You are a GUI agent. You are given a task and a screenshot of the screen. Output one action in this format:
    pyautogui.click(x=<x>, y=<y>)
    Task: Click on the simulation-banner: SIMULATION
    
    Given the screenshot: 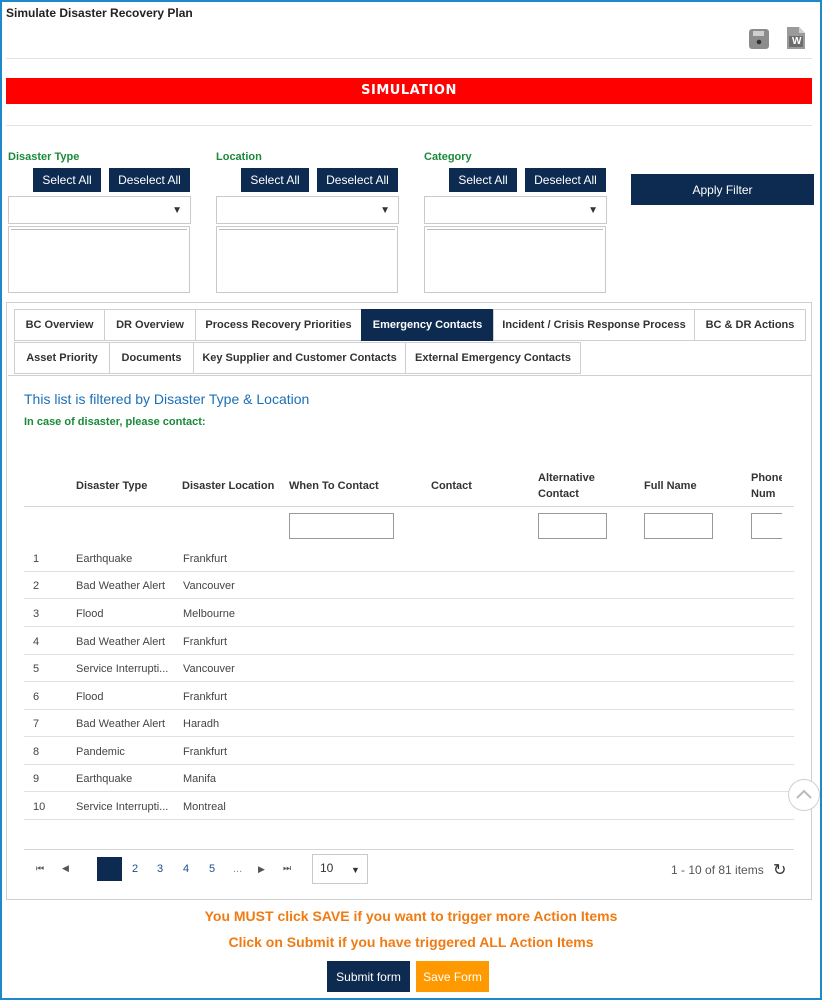 What is the action you would take?
    pyautogui.click(x=409, y=91)
    